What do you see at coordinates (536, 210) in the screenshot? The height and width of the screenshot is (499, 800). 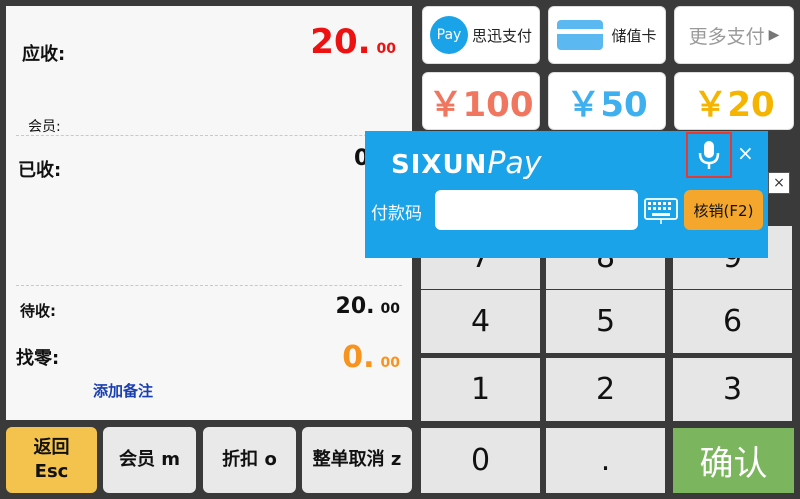 I see `payment-code-input` at bounding box center [536, 210].